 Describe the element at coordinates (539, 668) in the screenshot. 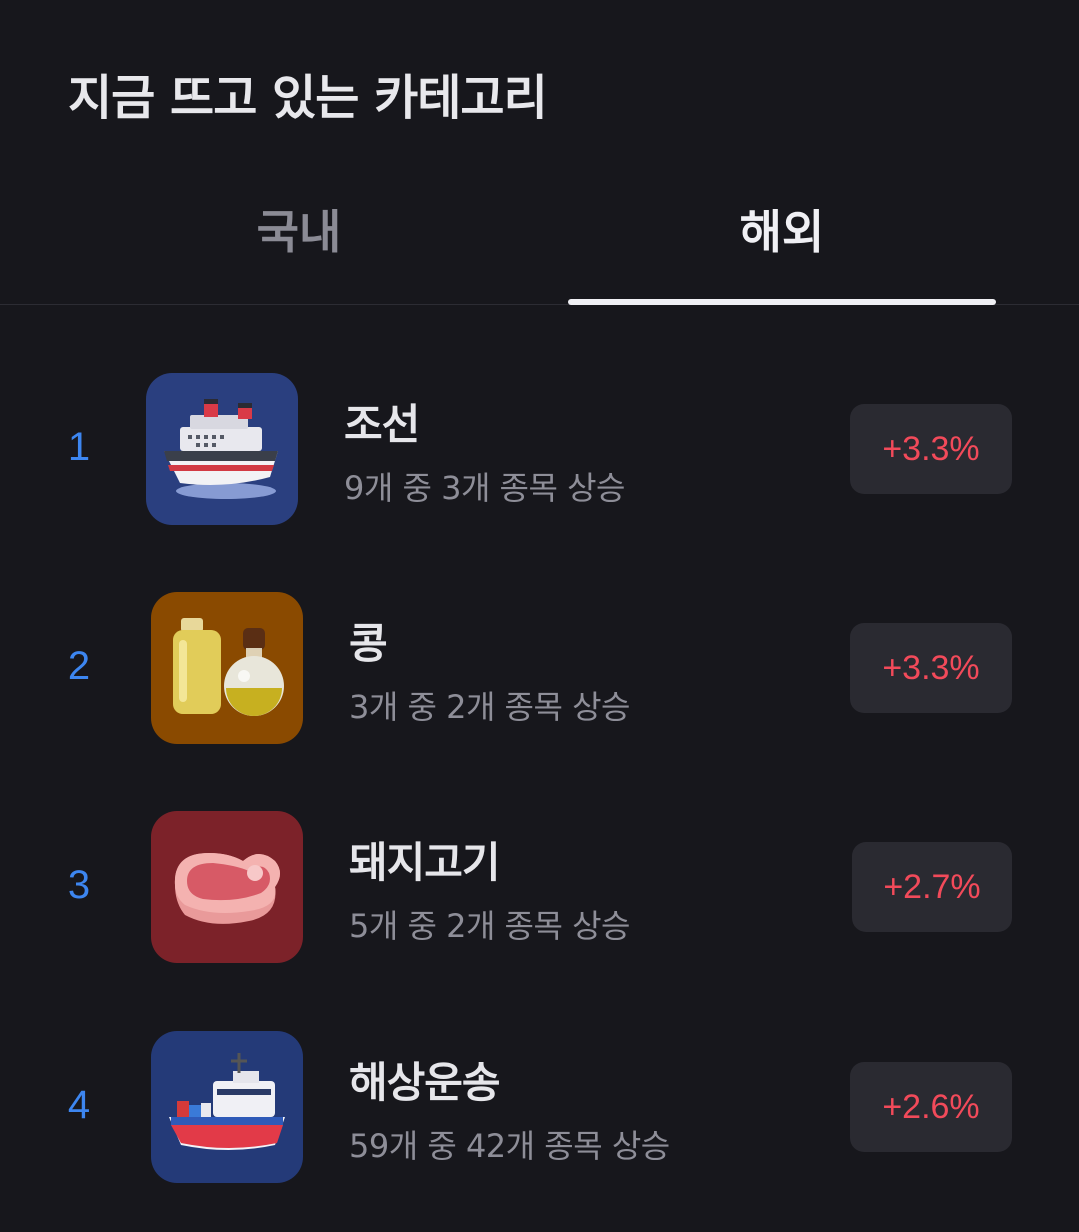

I see `category-item-soybean: 2 콩 3개 중 2개 종목 상승 +3.3%` at that location.